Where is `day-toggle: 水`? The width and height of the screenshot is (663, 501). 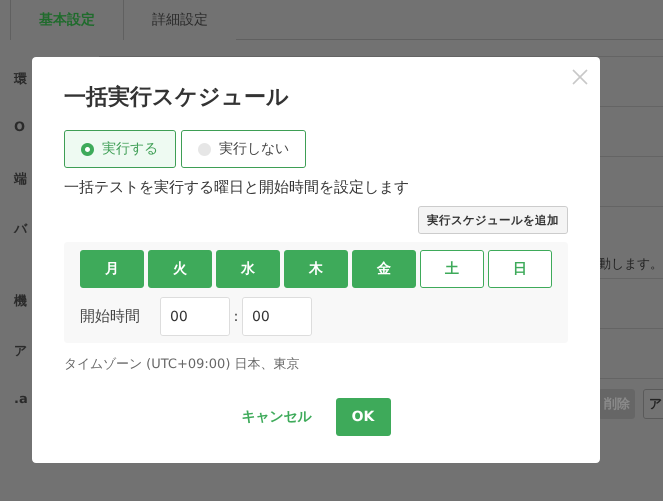
day-toggle: 水 is located at coordinates (248, 269).